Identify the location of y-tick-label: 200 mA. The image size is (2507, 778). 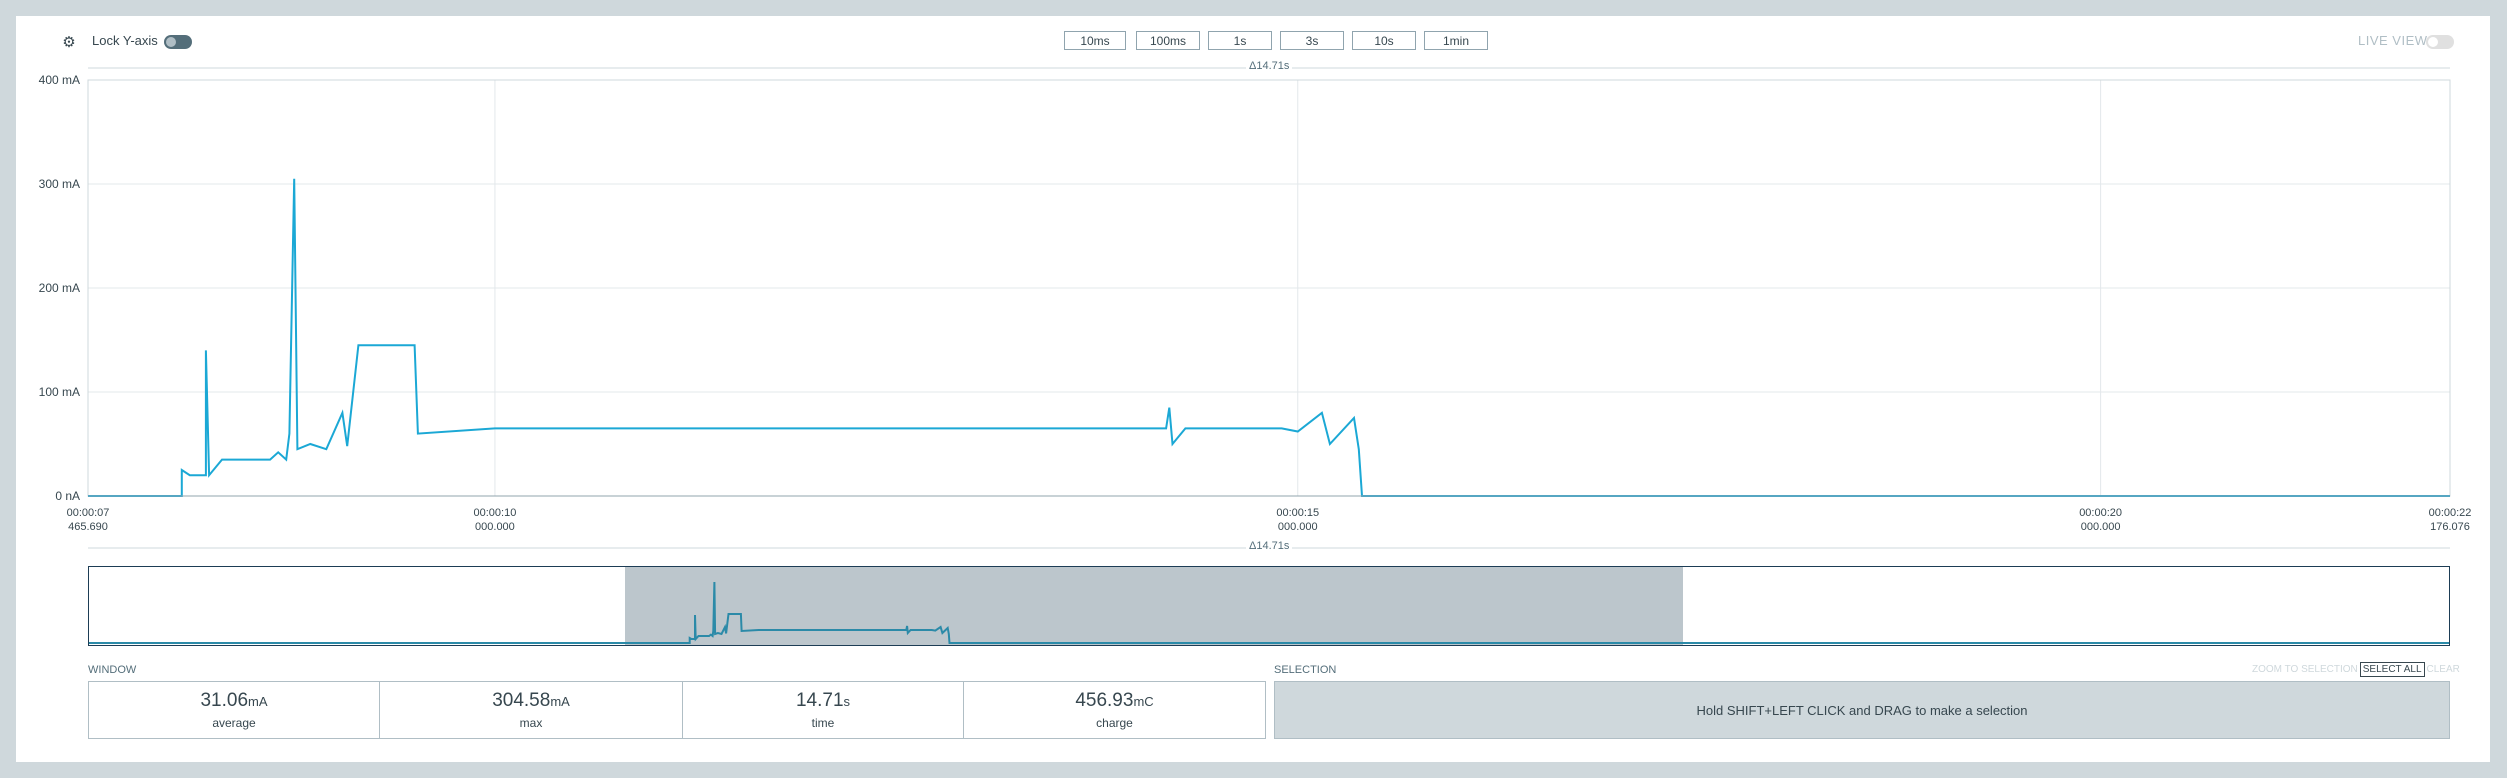
(59, 288).